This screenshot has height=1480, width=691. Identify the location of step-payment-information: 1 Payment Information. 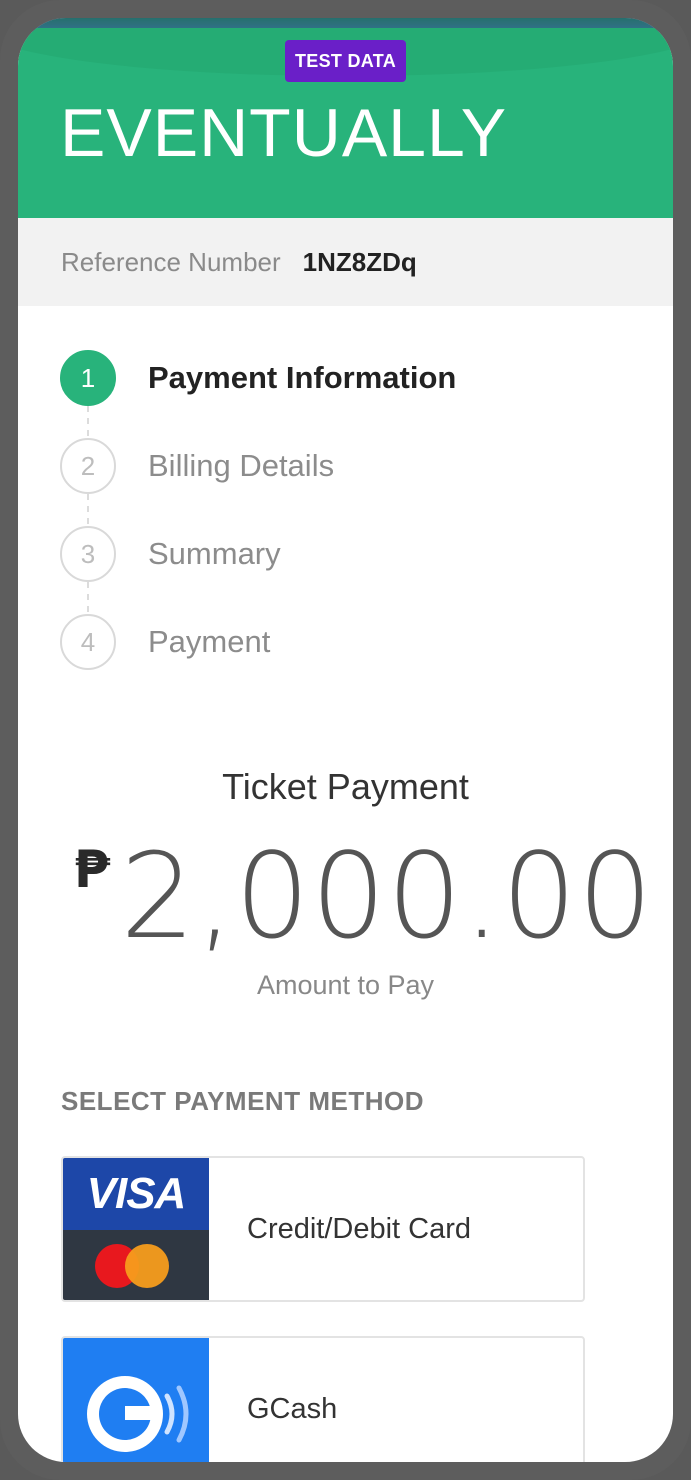
(340, 394).